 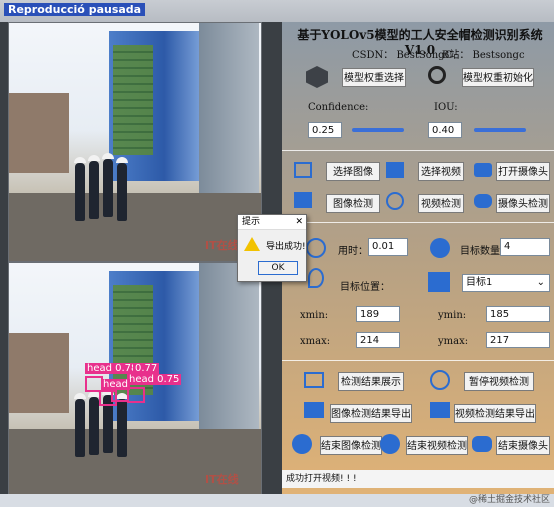 I want to click on image-icon, so click(x=303, y=170).